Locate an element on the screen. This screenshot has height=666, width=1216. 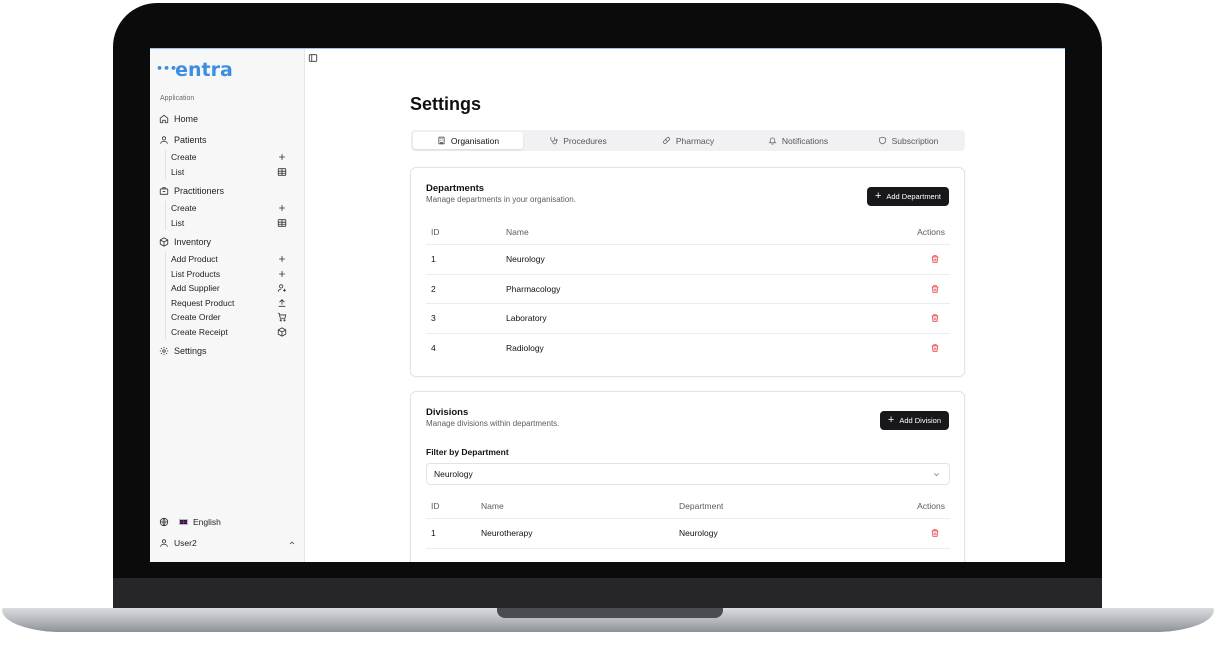
table-icon is located at coordinates (282, 171).